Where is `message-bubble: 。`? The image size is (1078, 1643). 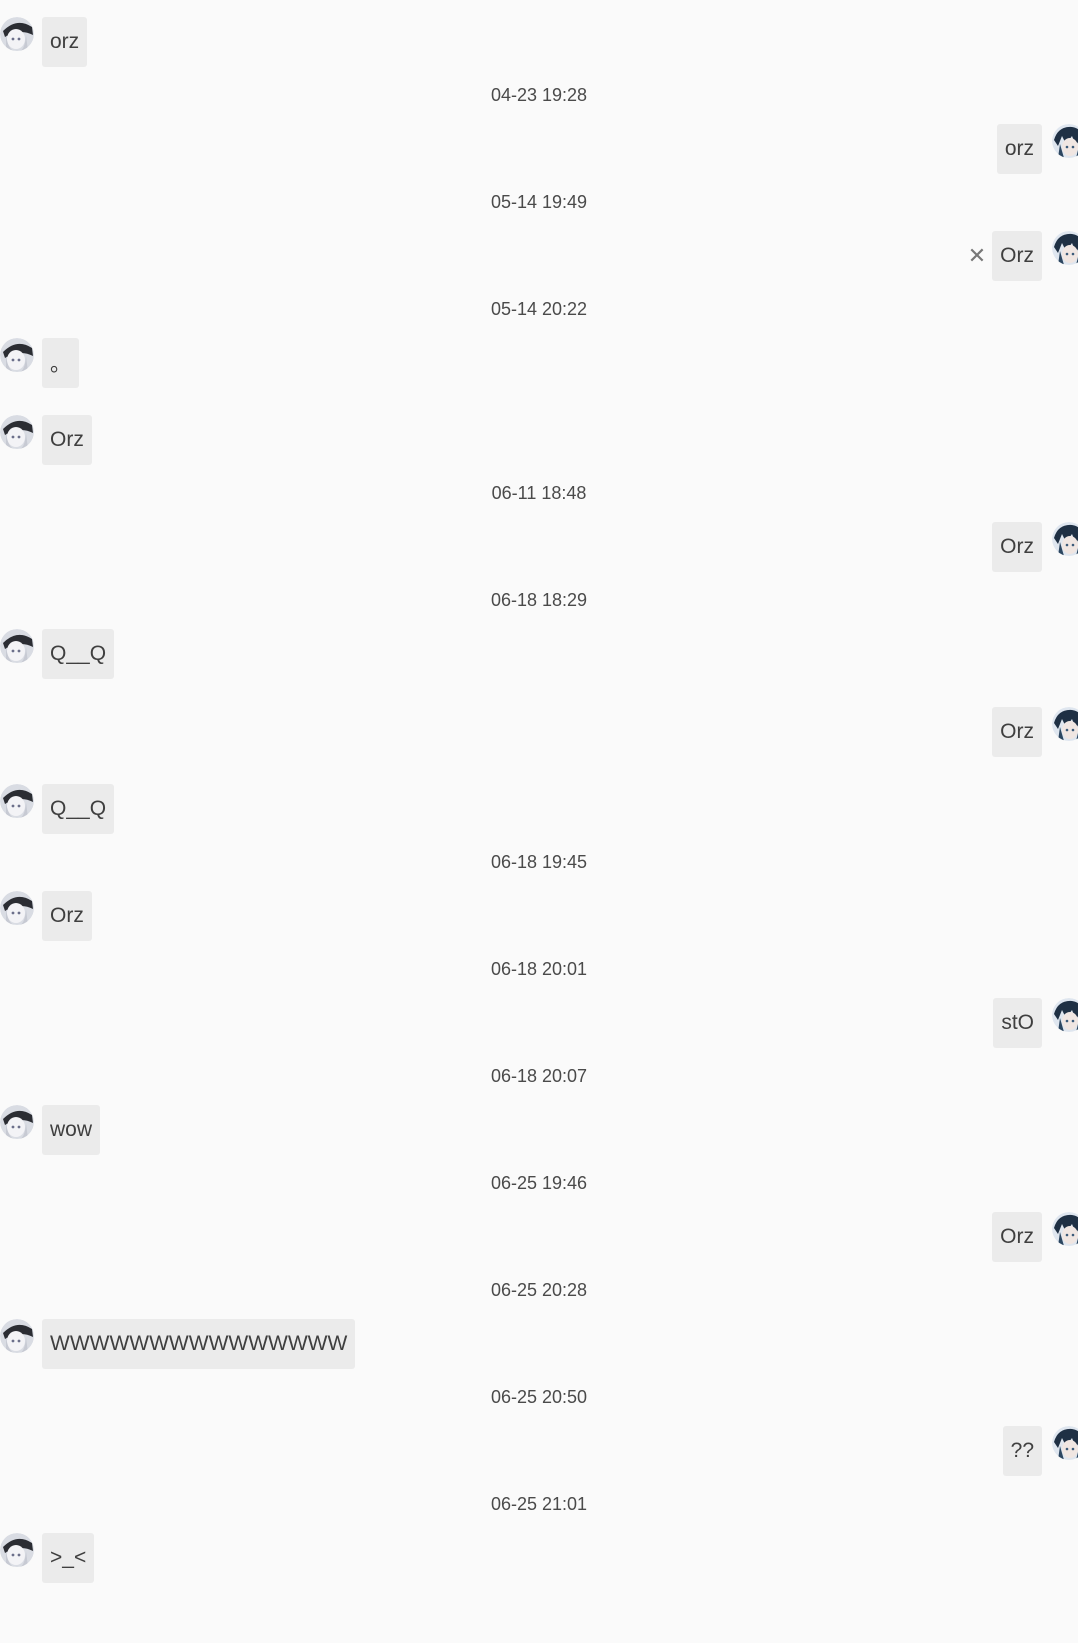
message-bubble: 。 is located at coordinates (60, 363).